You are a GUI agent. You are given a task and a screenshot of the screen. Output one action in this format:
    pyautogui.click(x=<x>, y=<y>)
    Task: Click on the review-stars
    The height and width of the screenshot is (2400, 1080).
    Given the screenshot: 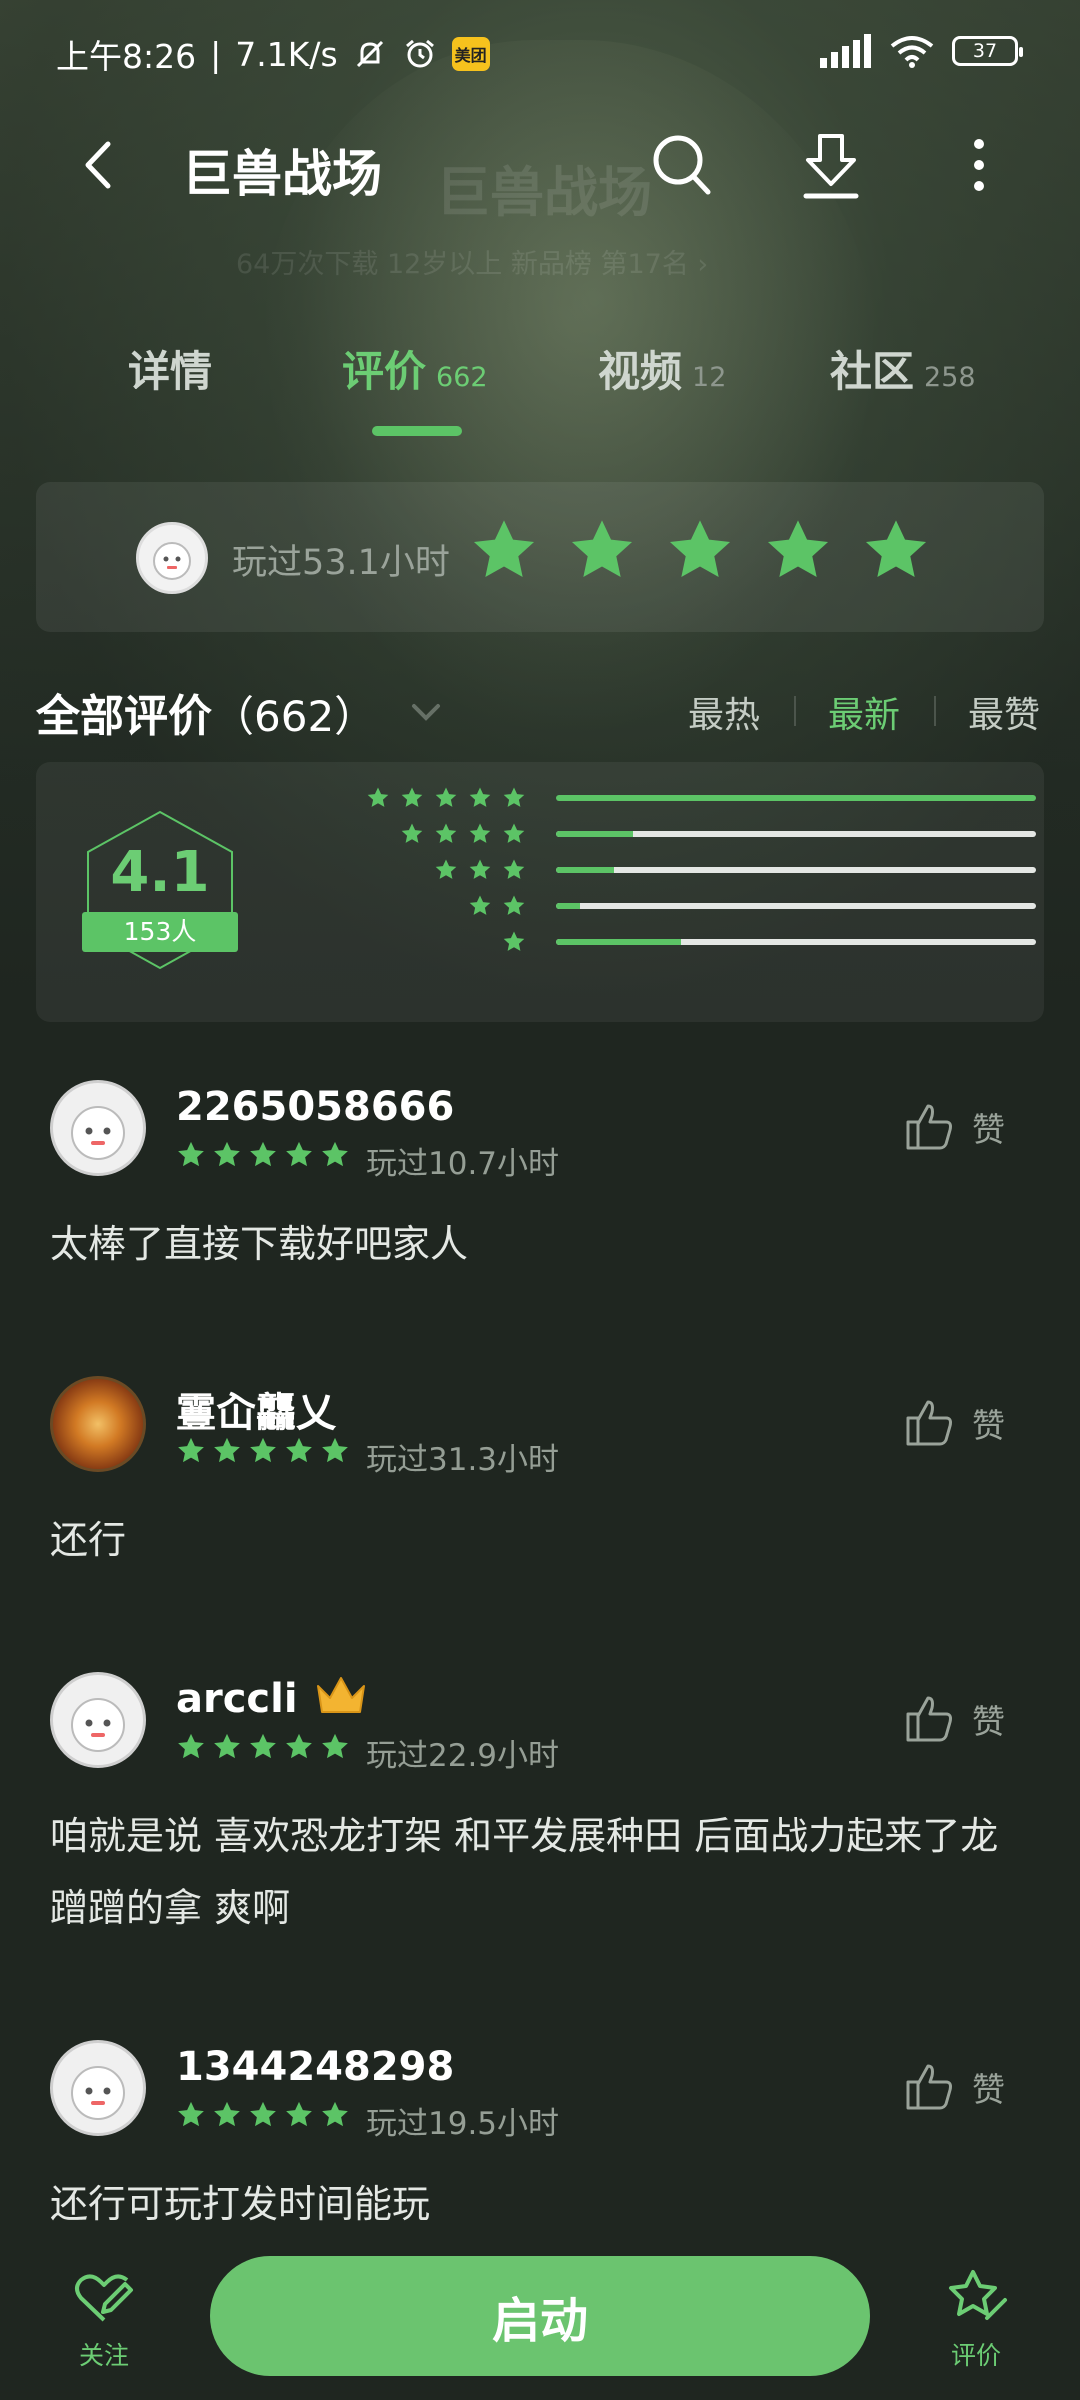 What is the action you would take?
    pyautogui.click(x=263, y=2115)
    